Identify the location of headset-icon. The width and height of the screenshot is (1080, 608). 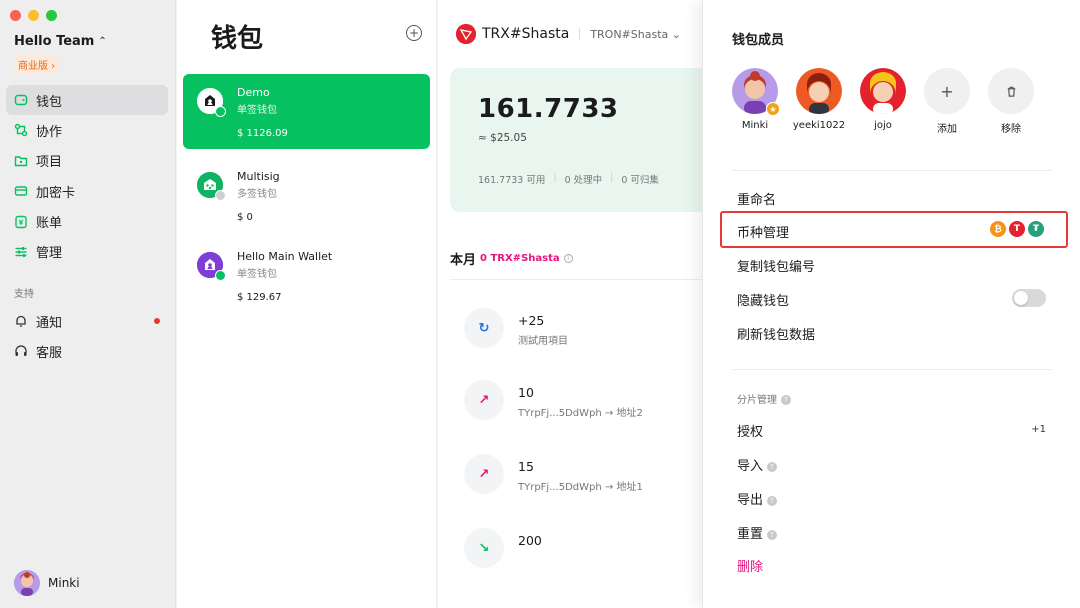
(21, 351).